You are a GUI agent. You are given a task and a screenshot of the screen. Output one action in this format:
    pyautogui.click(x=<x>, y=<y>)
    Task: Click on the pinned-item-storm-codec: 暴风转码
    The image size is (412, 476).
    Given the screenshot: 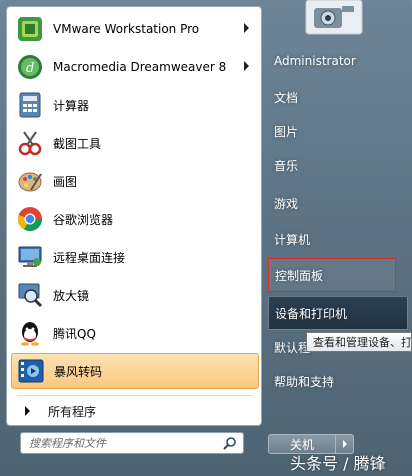 What is the action you would take?
    pyautogui.click(x=135, y=371)
    